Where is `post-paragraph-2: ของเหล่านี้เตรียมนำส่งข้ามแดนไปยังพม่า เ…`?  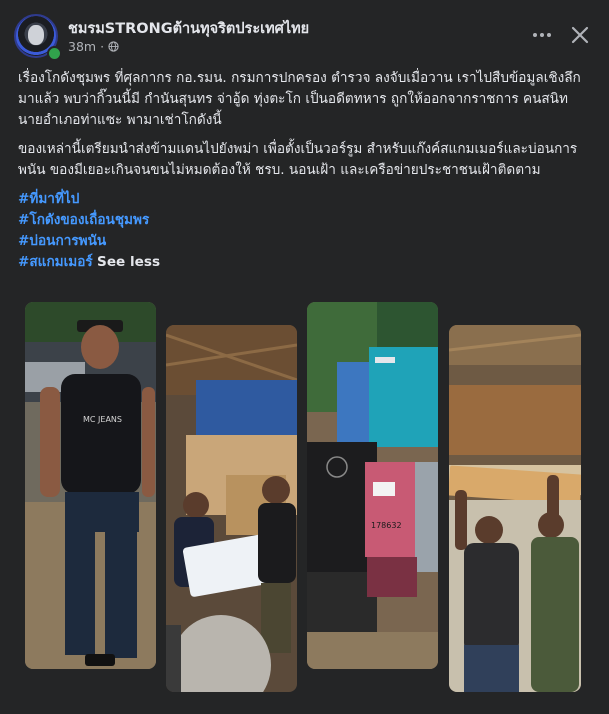 post-paragraph-2: ของเหล่านี้เตรียมนำส่งข้ามแดนไปยังพม่า เ… is located at coordinates (298, 159).